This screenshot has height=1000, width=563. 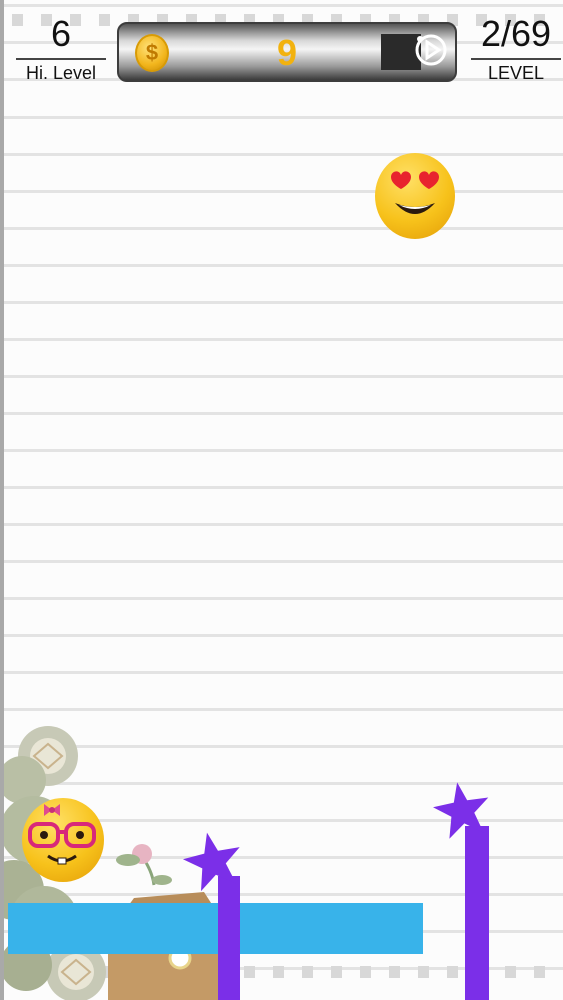 I want to click on level-value: 2/69, so click(x=516, y=33).